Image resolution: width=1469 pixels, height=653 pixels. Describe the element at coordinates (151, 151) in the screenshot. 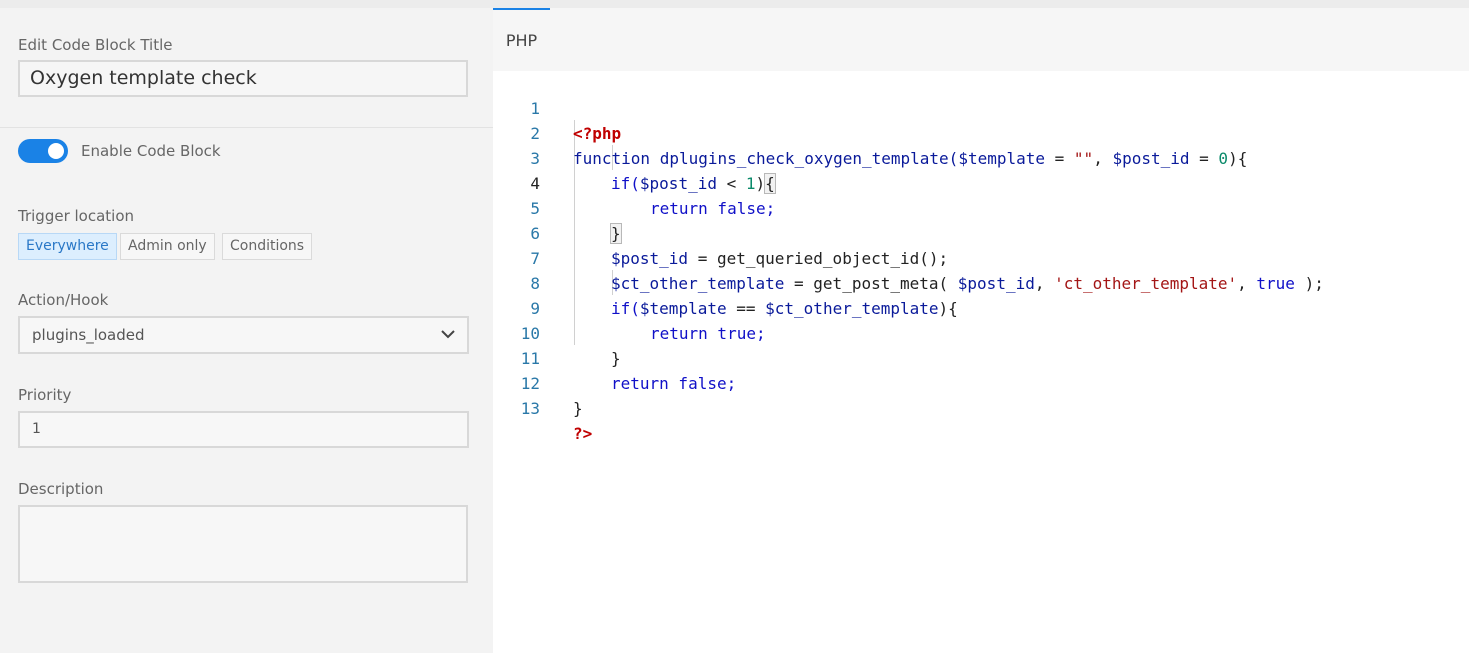

I see `enable-label: Enable Code Block` at that location.